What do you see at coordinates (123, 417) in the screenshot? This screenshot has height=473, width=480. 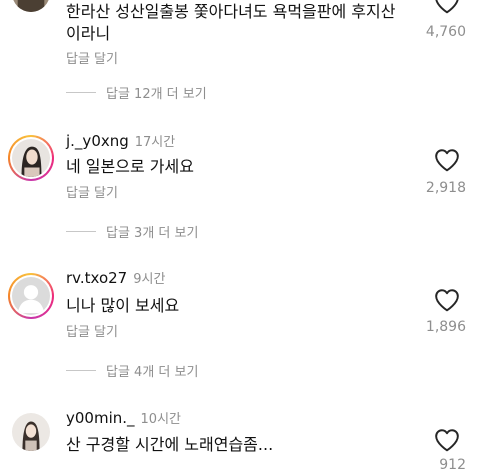 I see `comment-username: y00min._ 10시간` at bounding box center [123, 417].